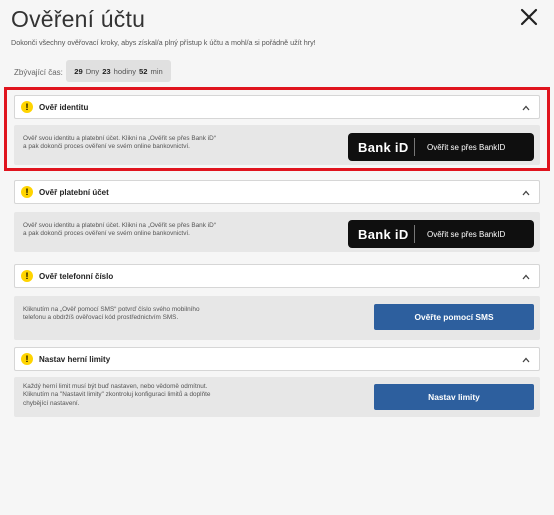  What do you see at coordinates (156, 71) in the screenshot?
I see `time-minutes-unit: min` at bounding box center [156, 71].